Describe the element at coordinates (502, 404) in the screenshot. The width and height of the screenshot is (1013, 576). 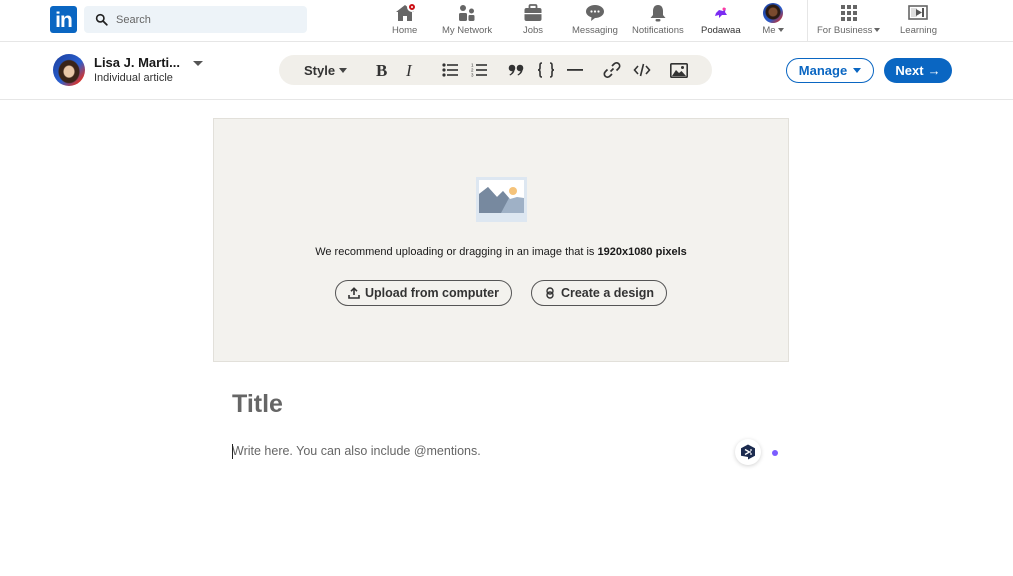
I see `title-input` at that location.